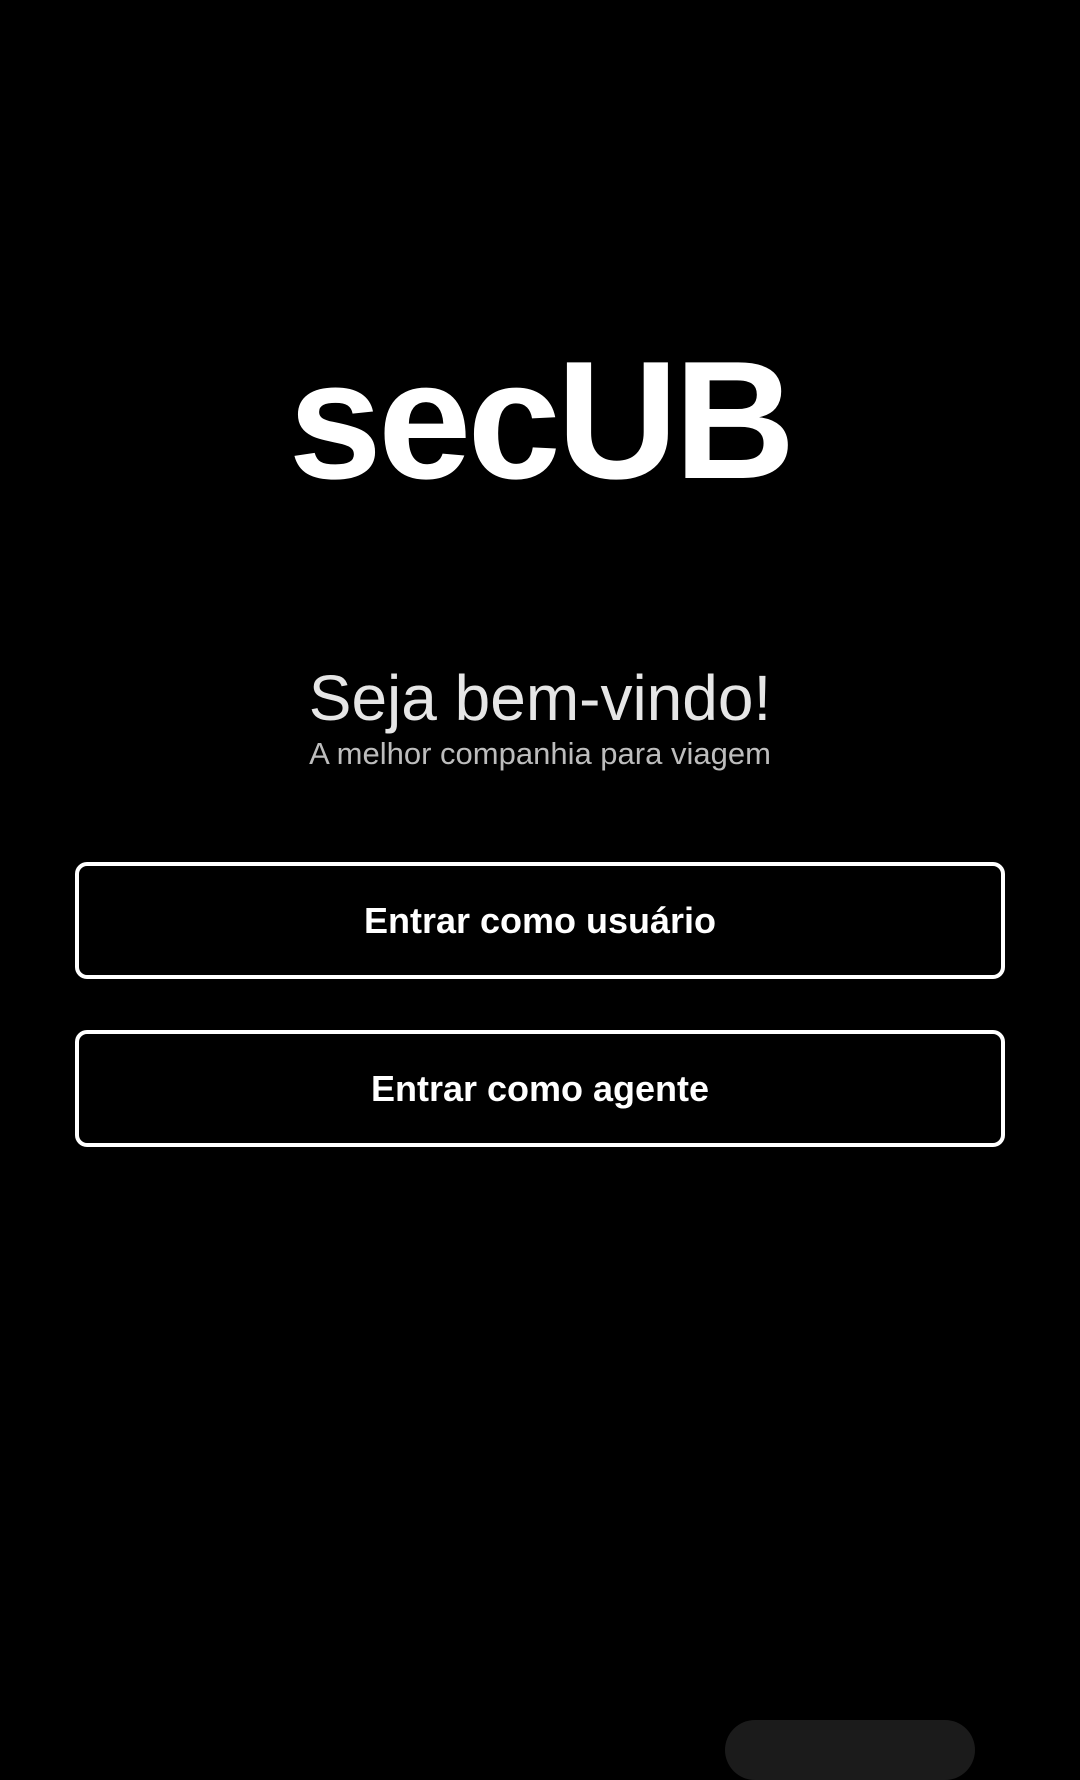 Image resolution: width=1080 pixels, height=1780 pixels. Describe the element at coordinates (850, 1750) in the screenshot. I see `floating-overlay-pill` at that location.